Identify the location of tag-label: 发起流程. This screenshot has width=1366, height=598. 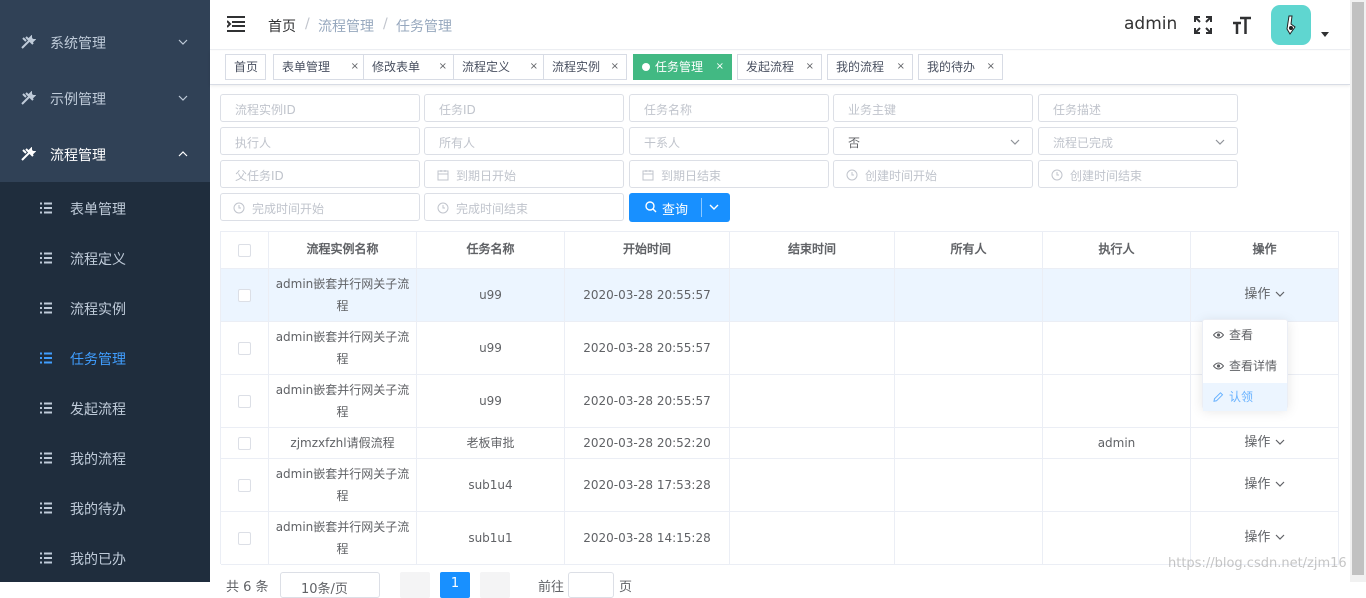
(770, 67).